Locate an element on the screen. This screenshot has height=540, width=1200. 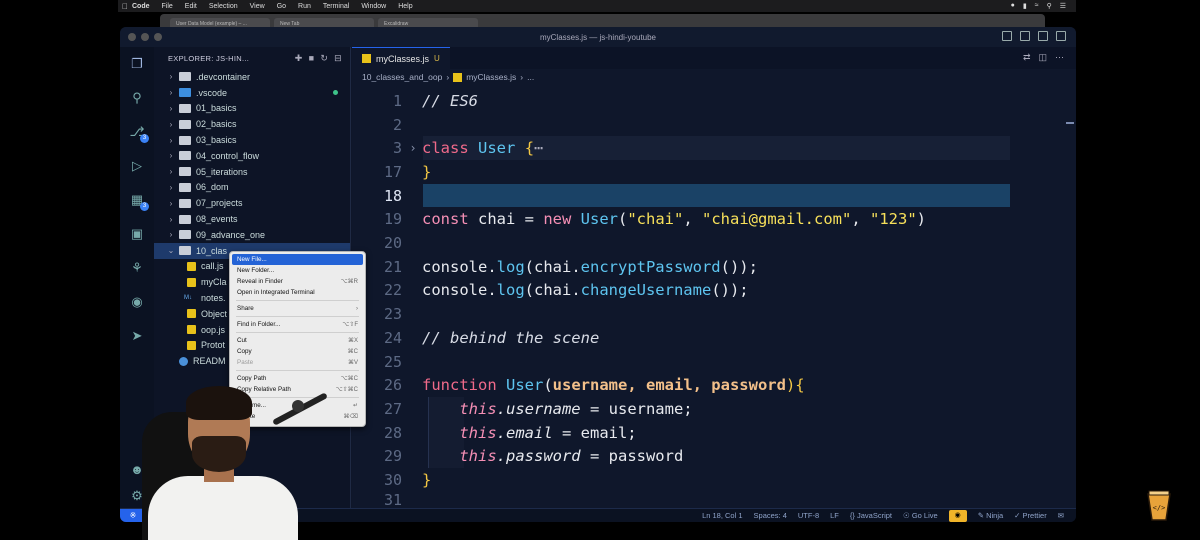
line-number: 30 is located at coordinates (392, 480).